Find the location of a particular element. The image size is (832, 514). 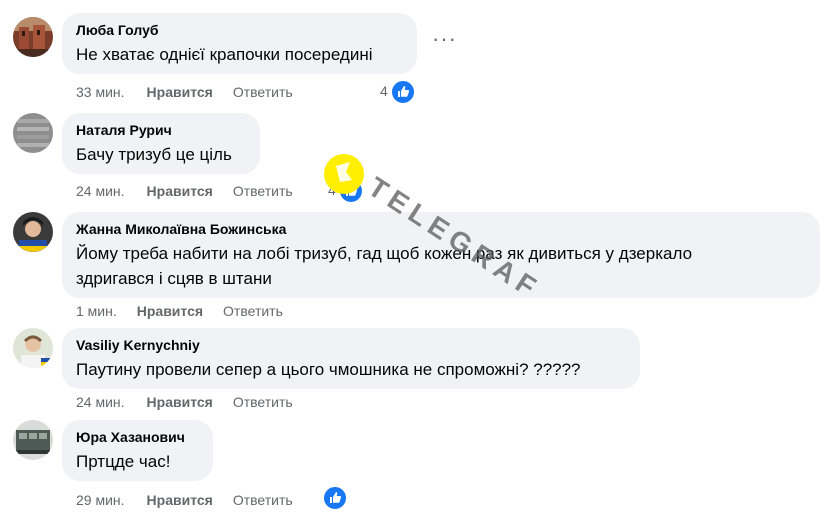

timestamp: 29 мин. is located at coordinates (100, 500).